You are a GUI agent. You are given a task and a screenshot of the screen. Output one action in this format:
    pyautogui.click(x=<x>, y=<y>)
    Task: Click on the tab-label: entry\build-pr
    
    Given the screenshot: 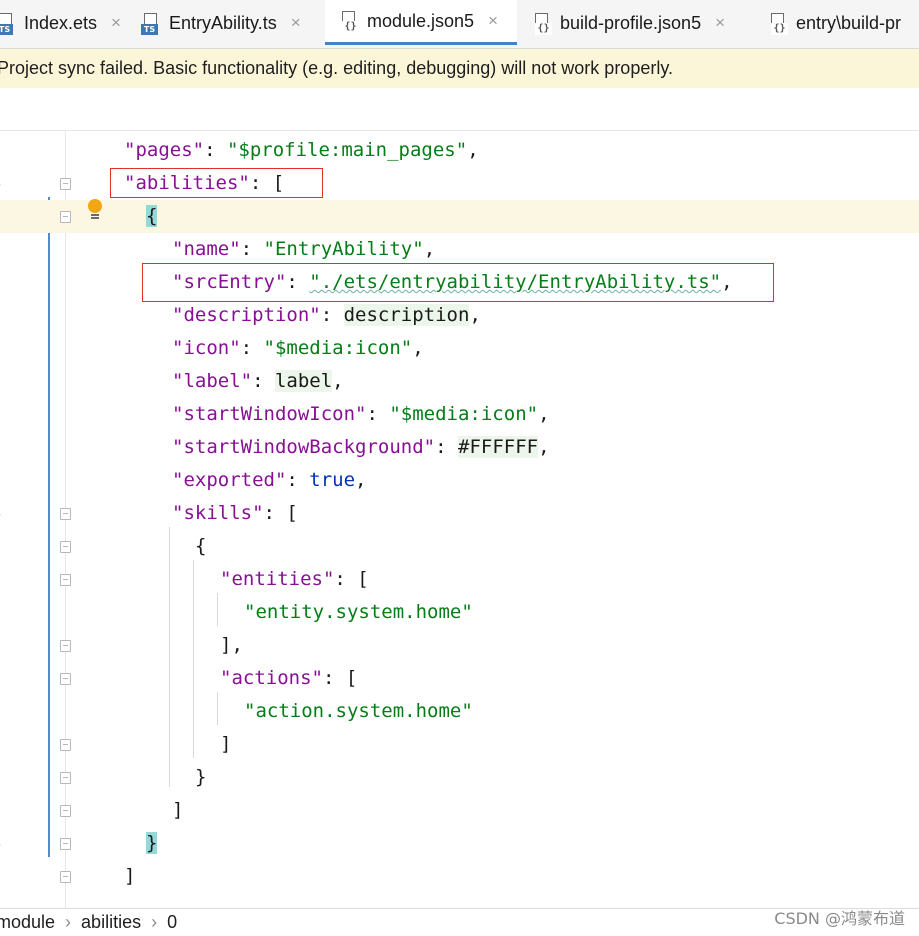 What is the action you would take?
    pyautogui.click(x=849, y=22)
    